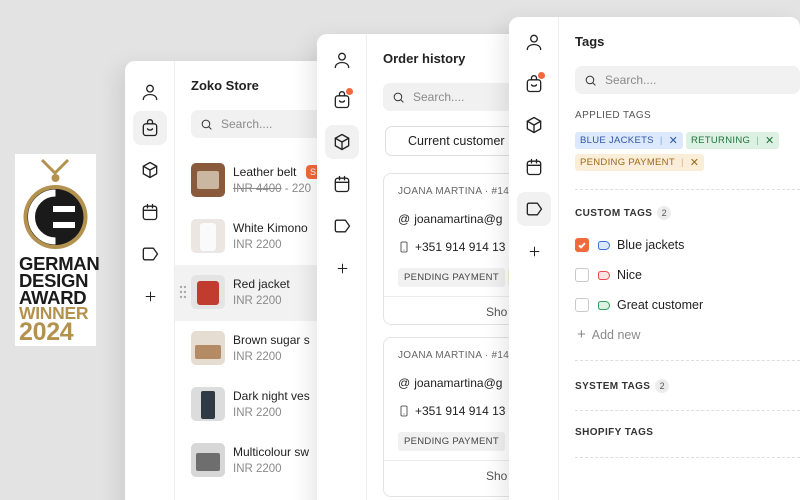  What do you see at coordinates (272, 189) in the screenshot?
I see `product-price: INR 4400 - 220` at bounding box center [272, 189].